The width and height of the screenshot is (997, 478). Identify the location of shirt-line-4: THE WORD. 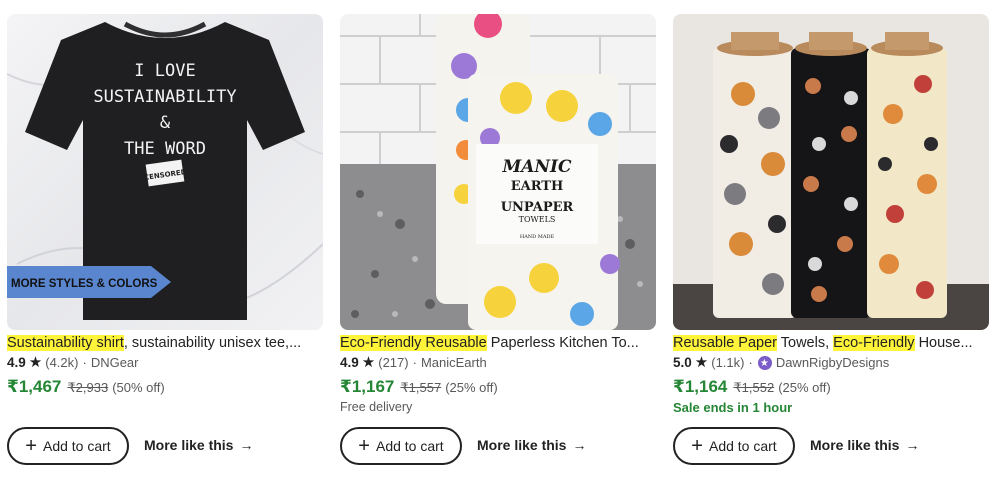
(165, 149).